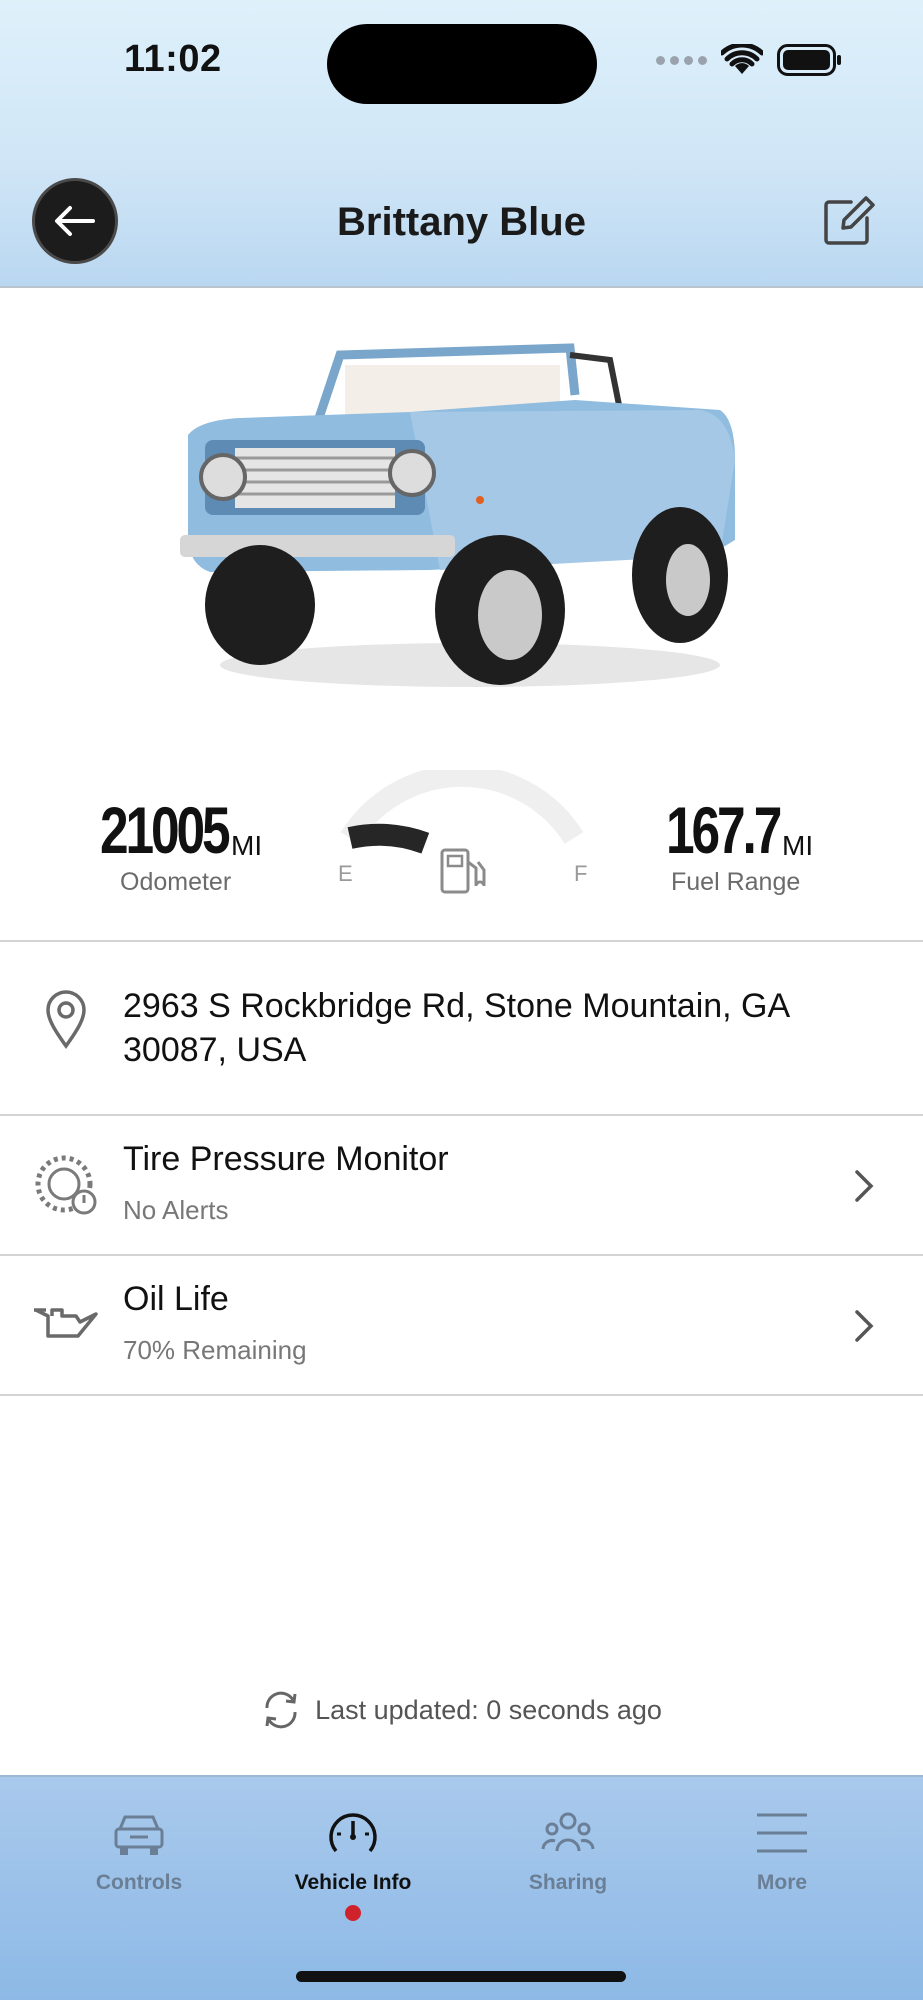  What do you see at coordinates (736, 882) in the screenshot?
I see `fuel-range-label: Fuel Range` at bounding box center [736, 882].